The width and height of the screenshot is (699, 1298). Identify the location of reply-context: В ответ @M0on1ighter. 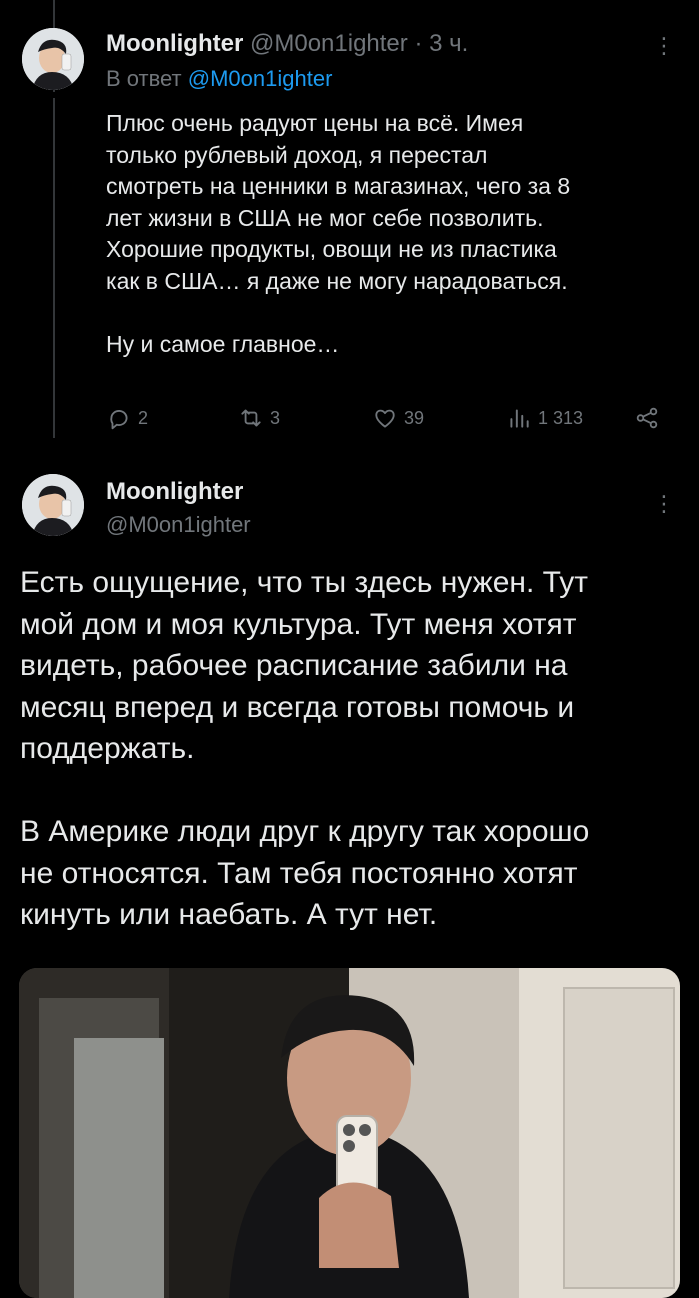
(219, 79).